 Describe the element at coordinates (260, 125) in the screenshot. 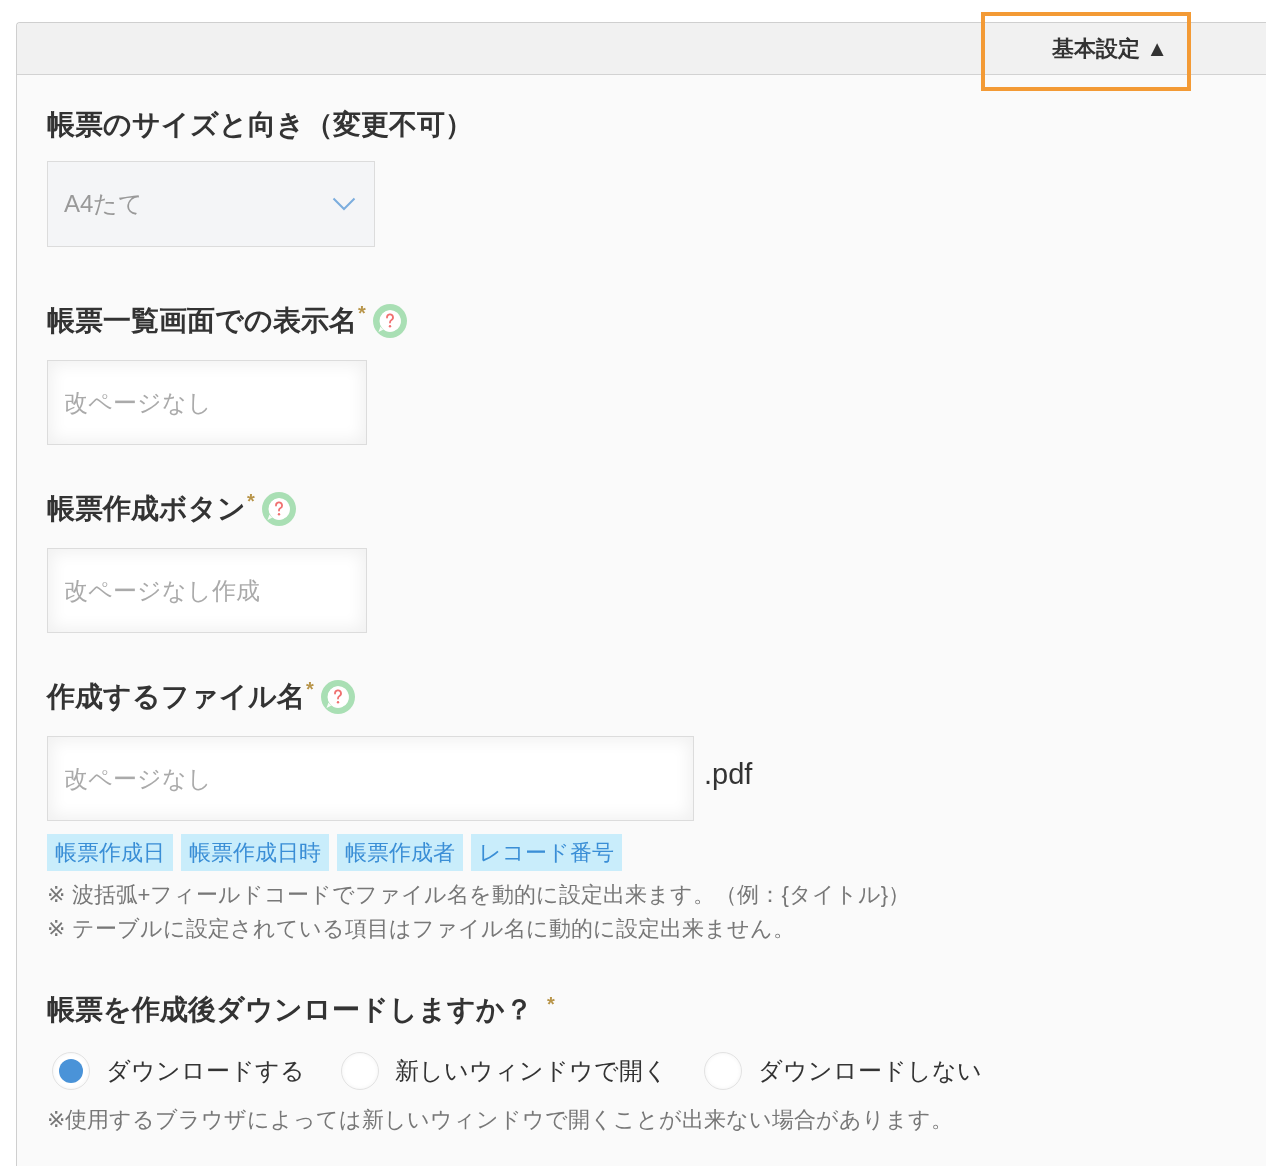

I see `field-label: 帳票のサイズと向き（変更不可）` at that location.